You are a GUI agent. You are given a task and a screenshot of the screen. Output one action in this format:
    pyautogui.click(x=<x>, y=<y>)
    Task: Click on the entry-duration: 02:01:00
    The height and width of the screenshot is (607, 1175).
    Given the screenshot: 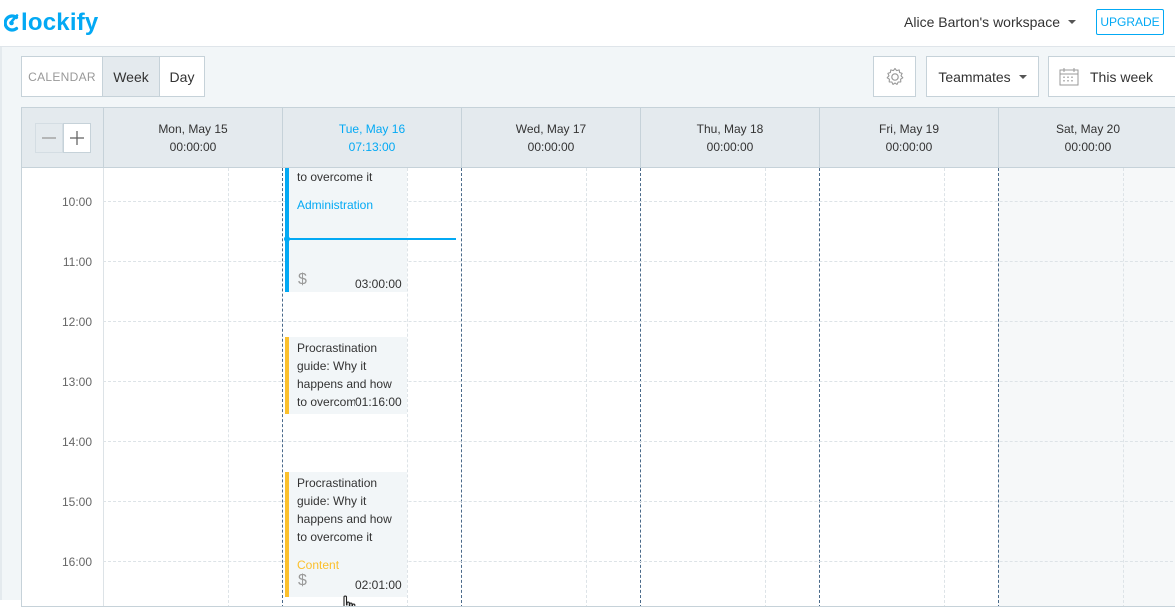 What is the action you would take?
    pyautogui.click(x=378, y=585)
    